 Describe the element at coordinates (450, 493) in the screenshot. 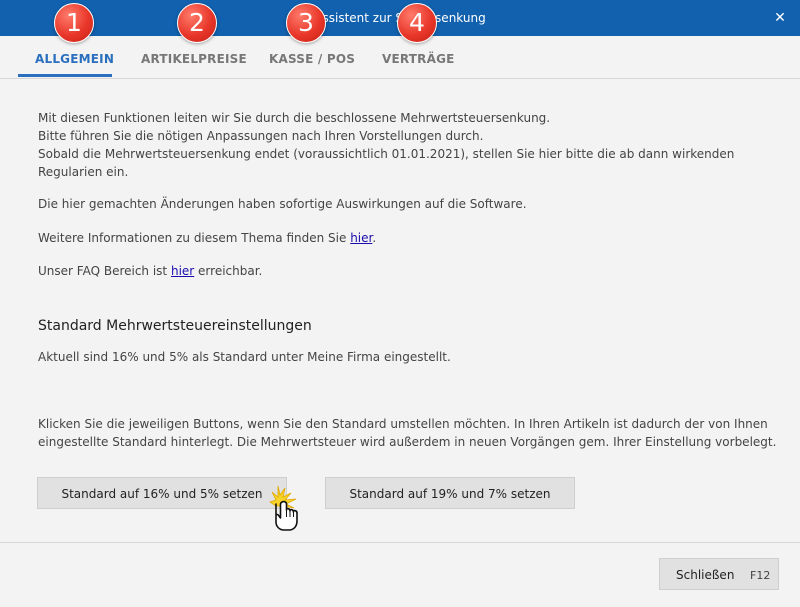

I see `set-19-7-button: Standard auf 19% und 7% setzen` at that location.